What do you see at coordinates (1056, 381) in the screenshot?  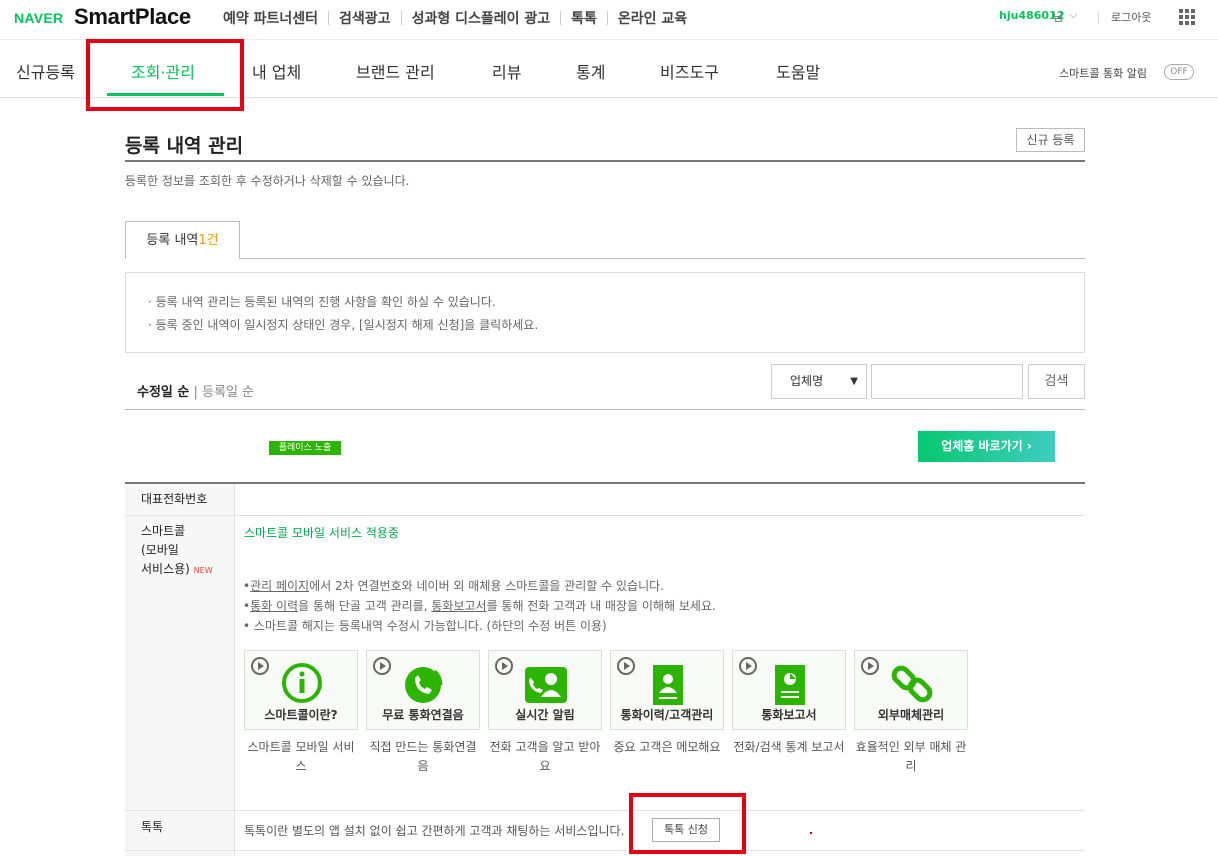 I see `search-button: 검색` at bounding box center [1056, 381].